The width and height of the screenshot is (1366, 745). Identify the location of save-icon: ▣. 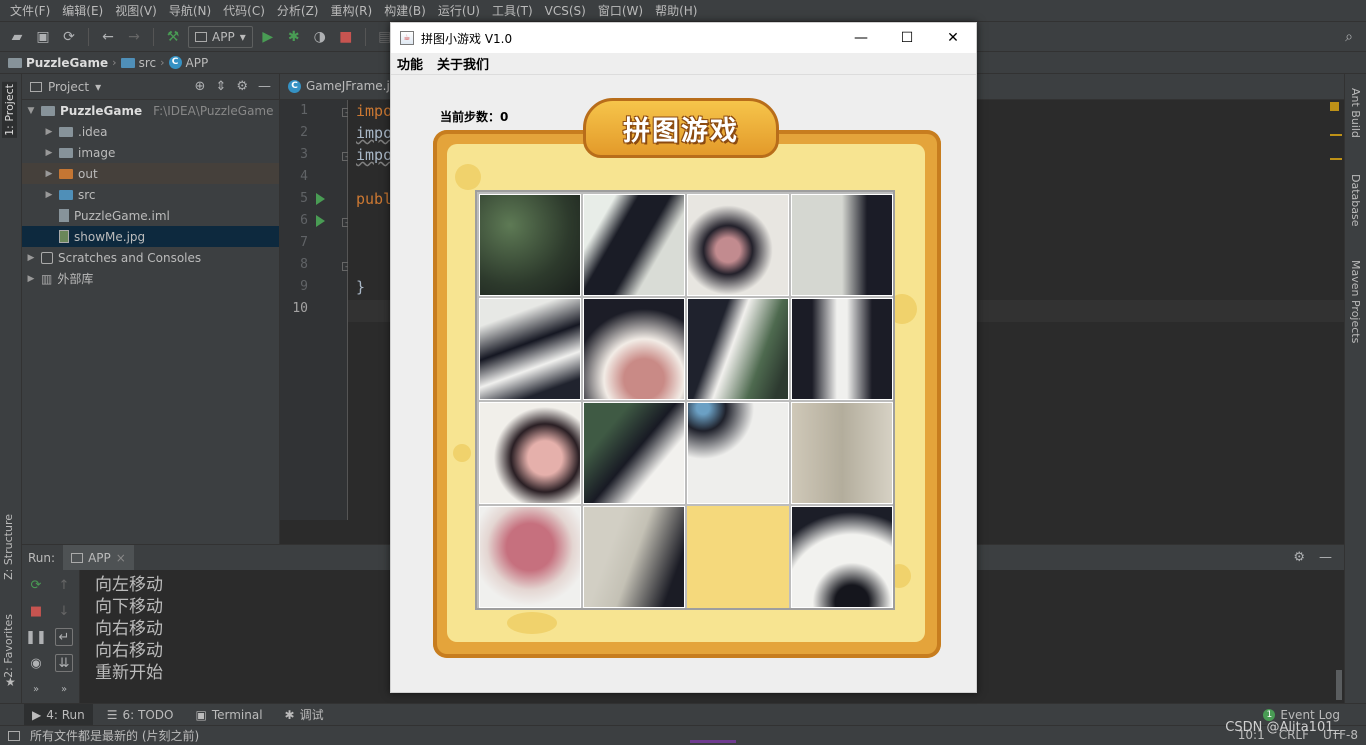
(43, 37).